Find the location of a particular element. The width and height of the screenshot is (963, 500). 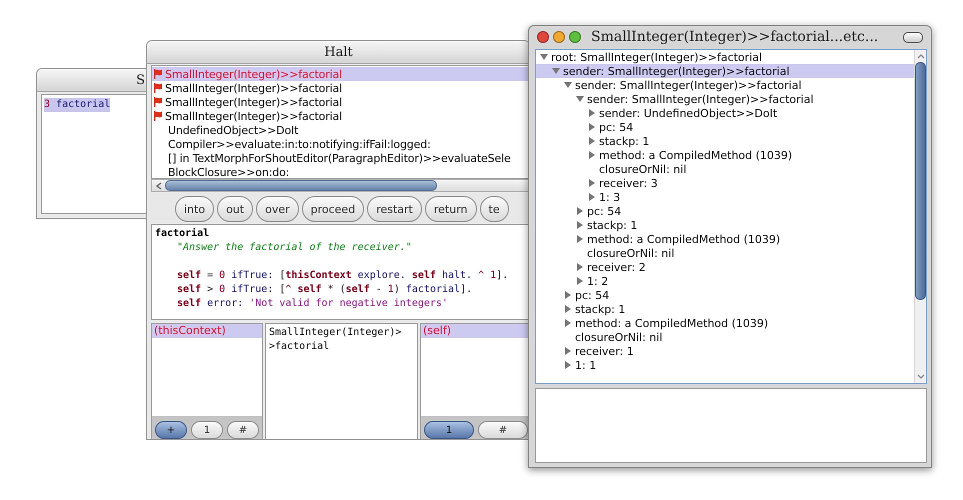

tree-item: 1 is located at coordinates (725, 365).